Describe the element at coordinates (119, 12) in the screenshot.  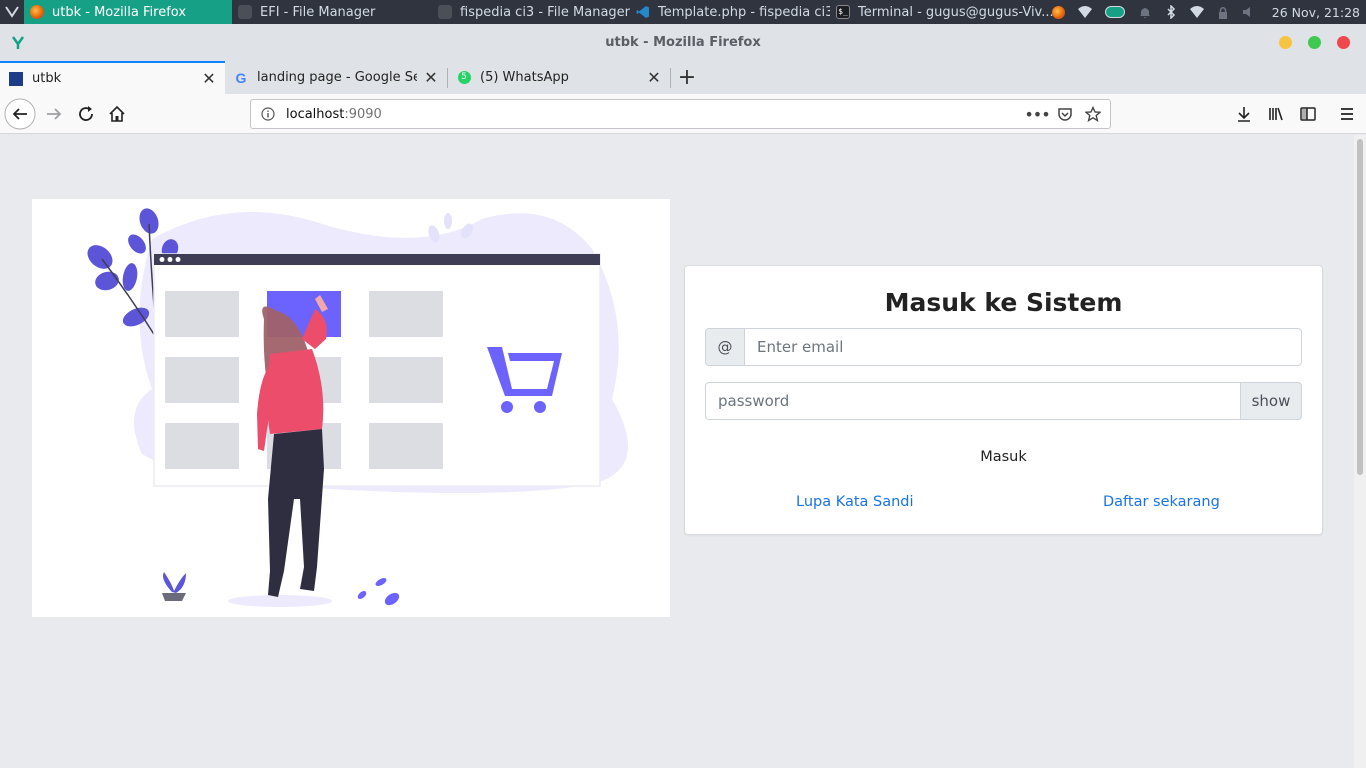
I see `taskbar-task-label: utbk - Mozilla Firefox` at that location.